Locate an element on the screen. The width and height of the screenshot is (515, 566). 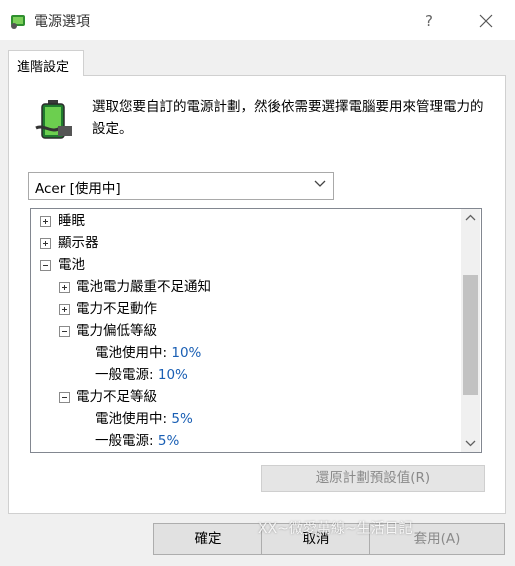
close-button is located at coordinates (486, 21).